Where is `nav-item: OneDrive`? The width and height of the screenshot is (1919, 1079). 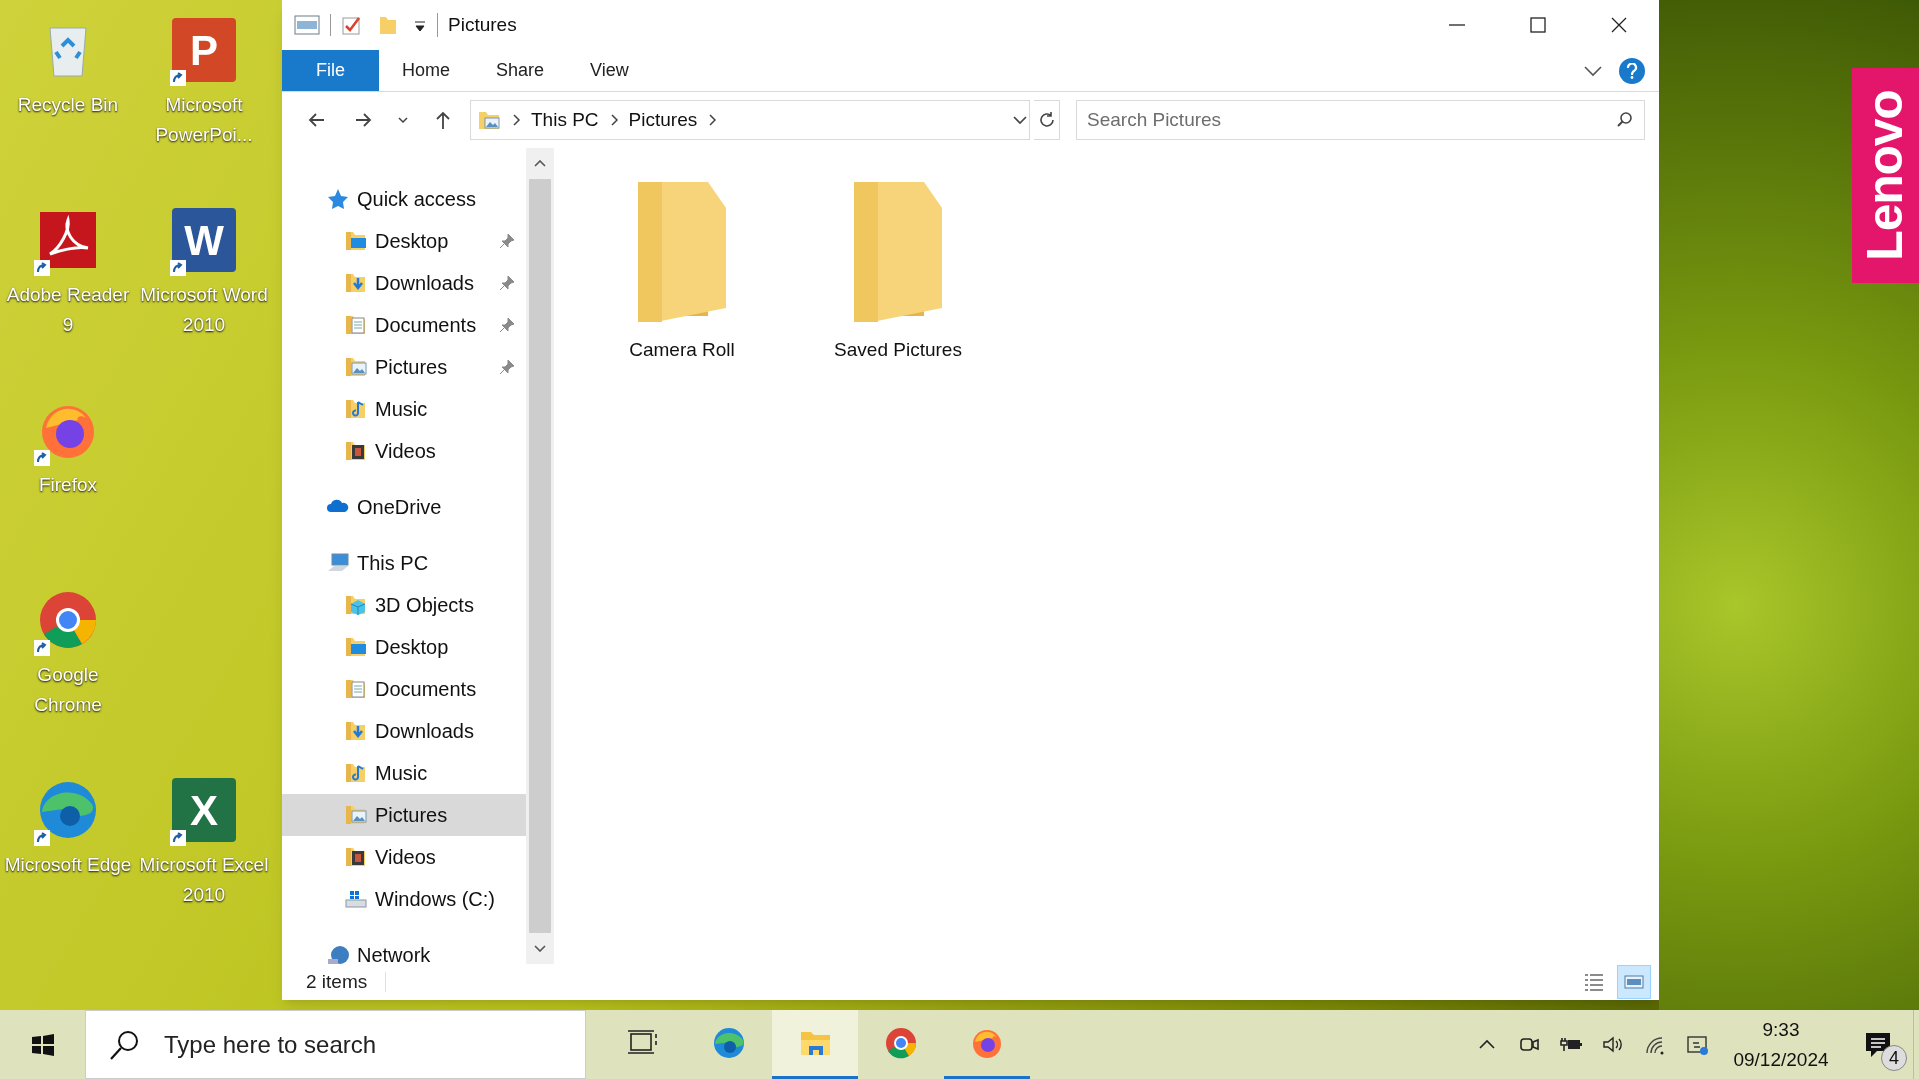
nav-item: OneDrive is located at coordinates (404, 507).